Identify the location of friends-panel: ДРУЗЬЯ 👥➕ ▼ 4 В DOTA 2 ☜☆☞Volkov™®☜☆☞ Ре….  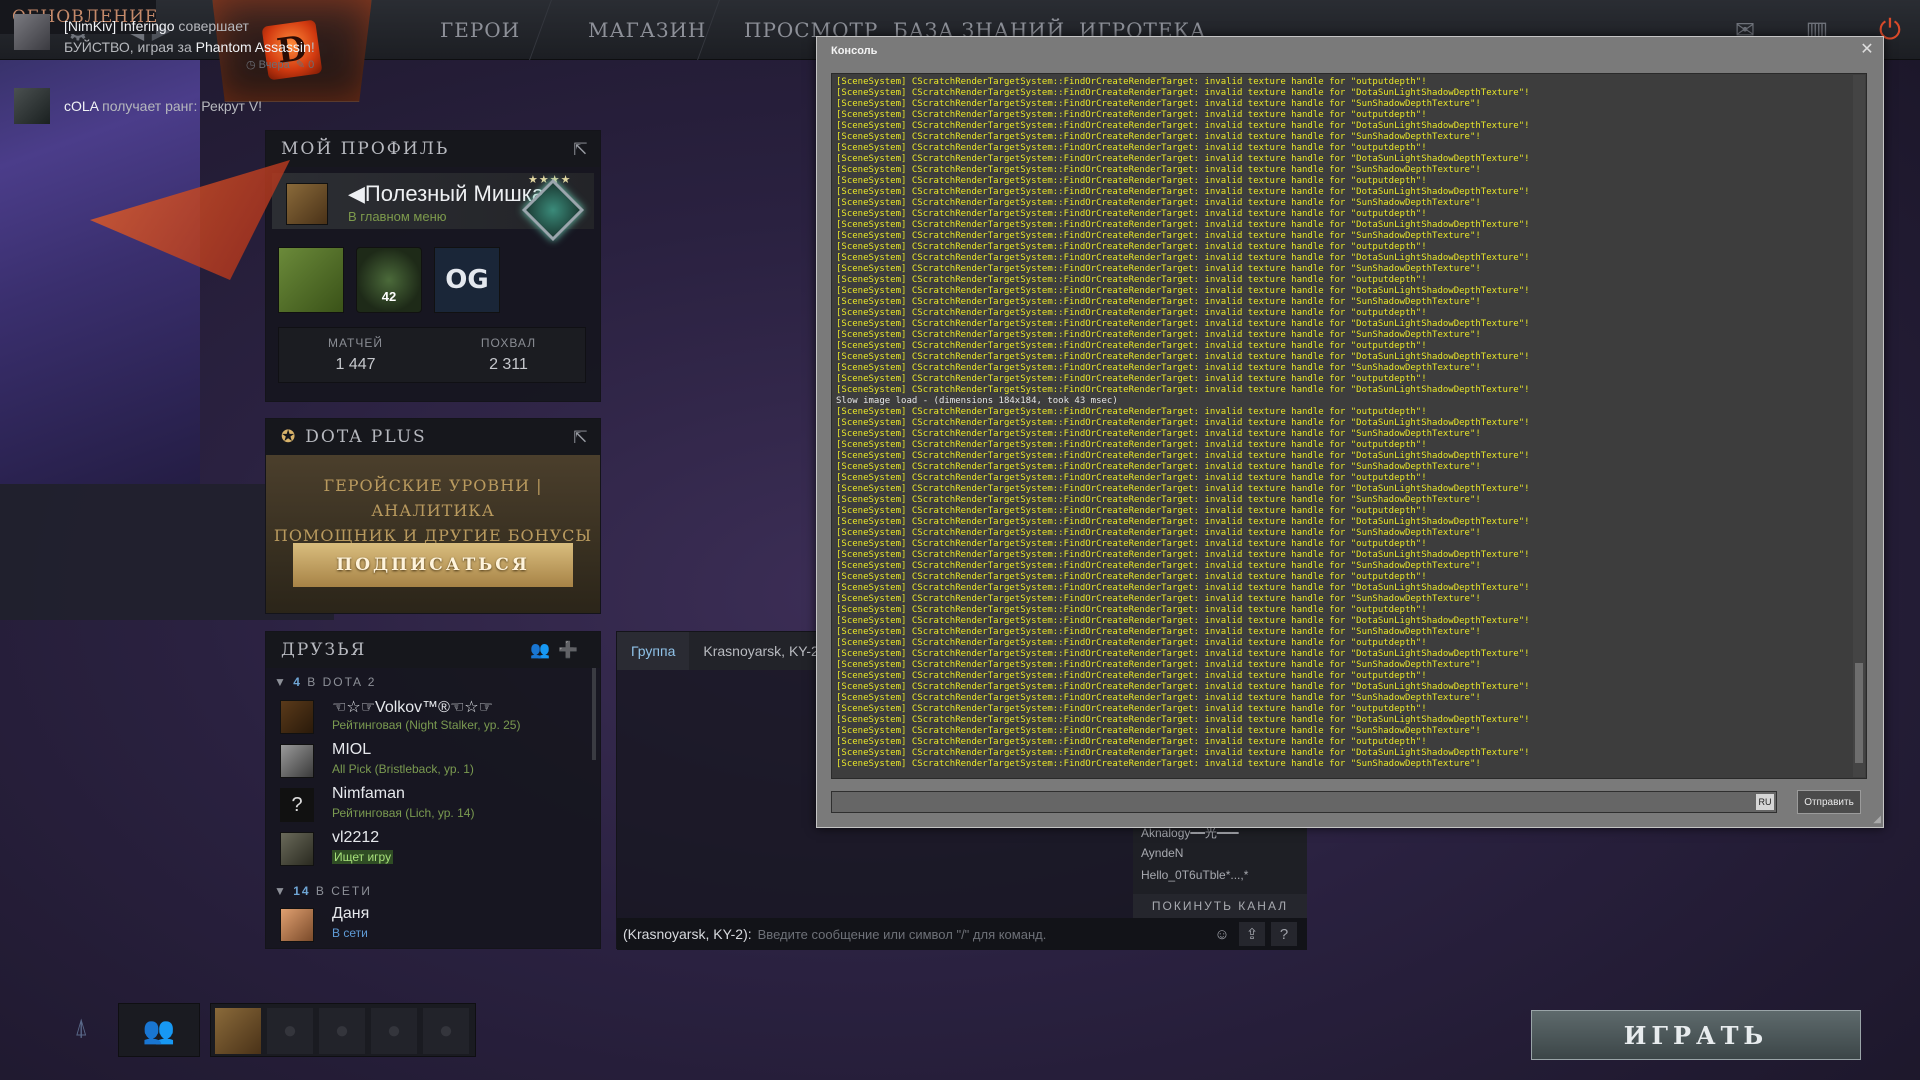
(433, 790).